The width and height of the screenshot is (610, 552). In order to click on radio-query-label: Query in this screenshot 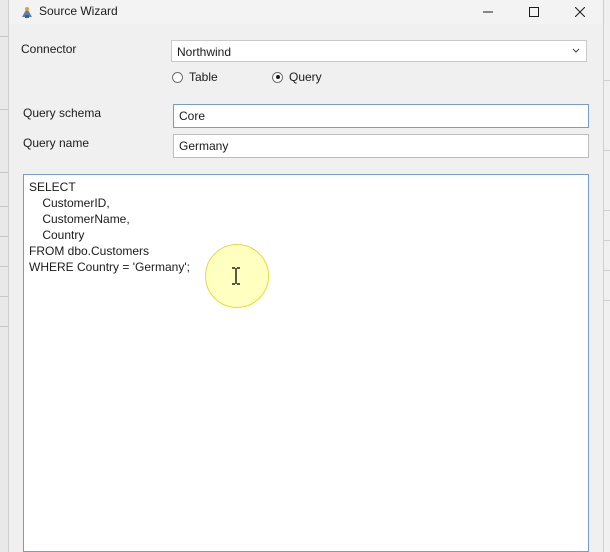, I will do `click(305, 77)`.